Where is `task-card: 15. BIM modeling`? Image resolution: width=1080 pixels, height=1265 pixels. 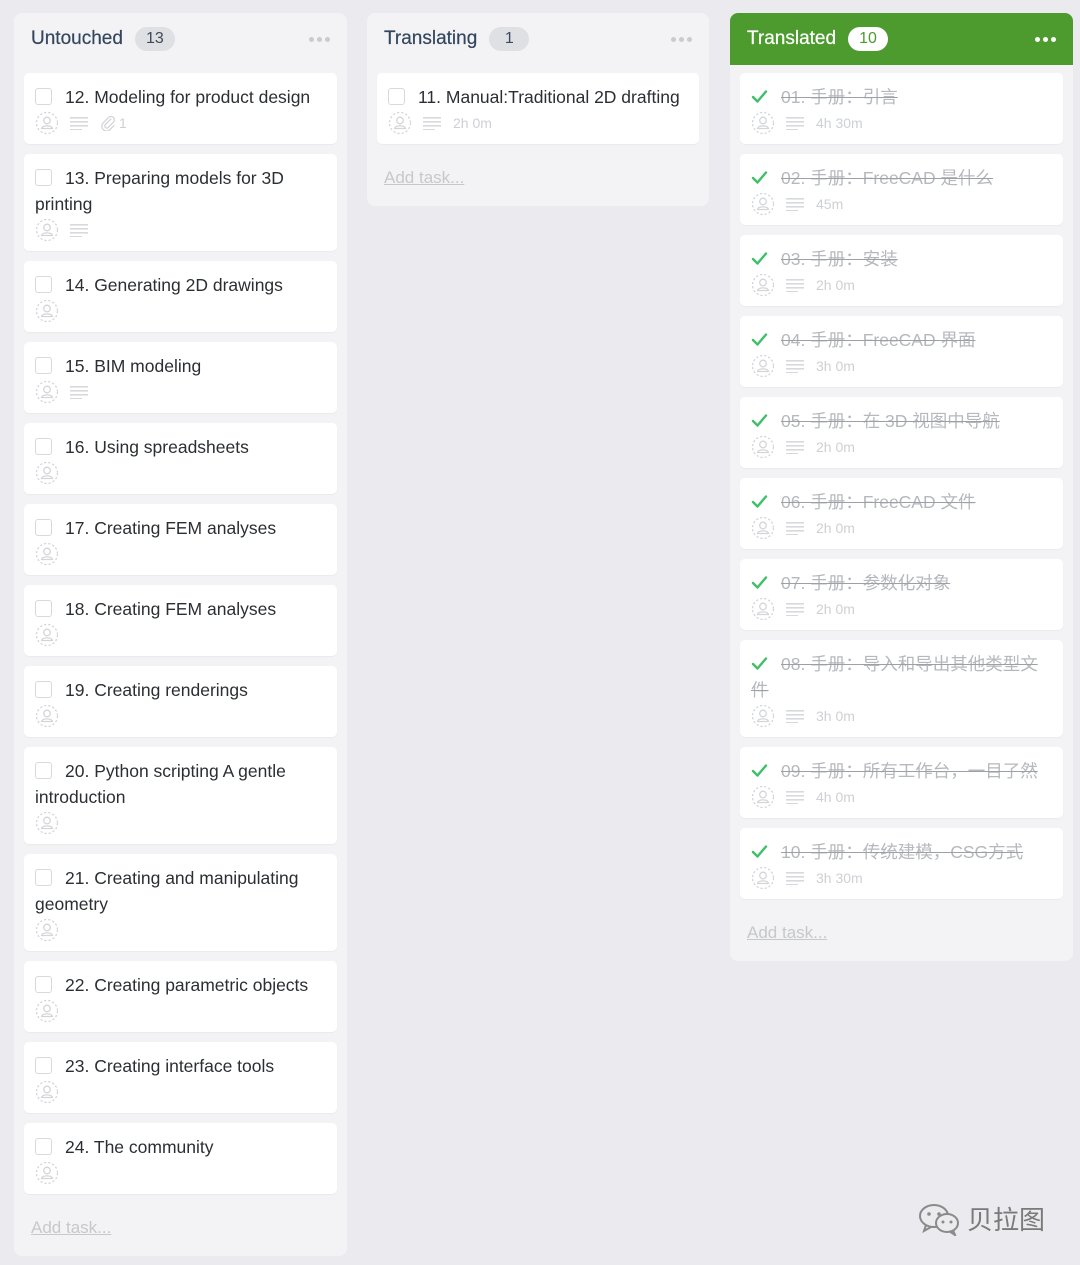
task-card: 15. BIM modeling is located at coordinates (180, 377).